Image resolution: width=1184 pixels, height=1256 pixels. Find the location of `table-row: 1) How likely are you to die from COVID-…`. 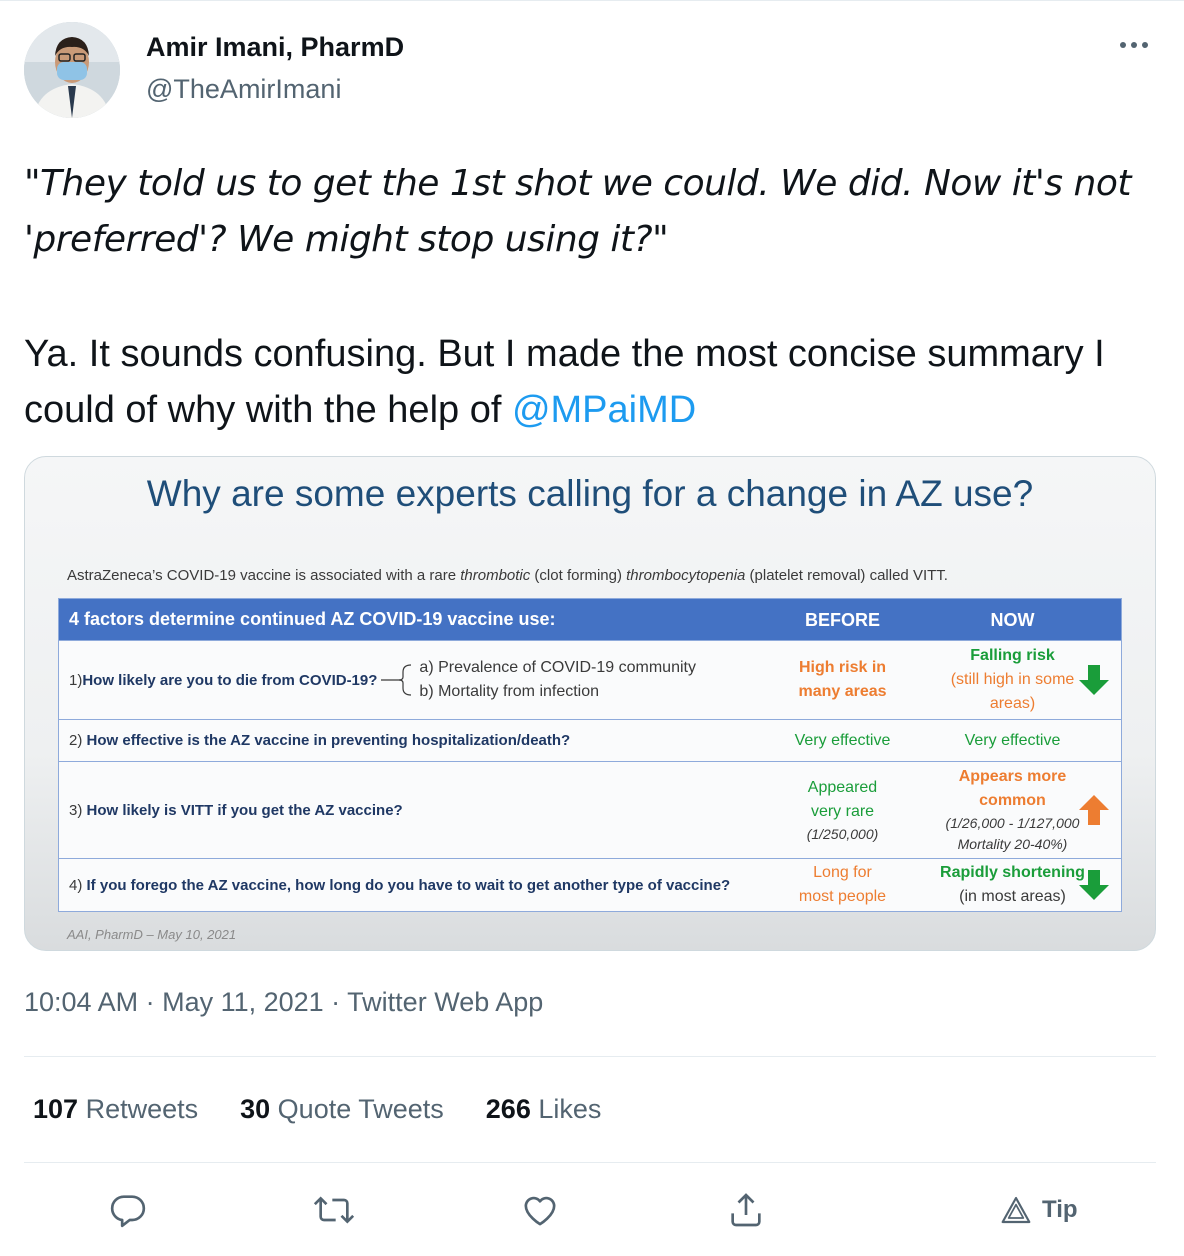

table-row: 1) How likely are you to die from COVID-… is located at coordinates (590, 679).